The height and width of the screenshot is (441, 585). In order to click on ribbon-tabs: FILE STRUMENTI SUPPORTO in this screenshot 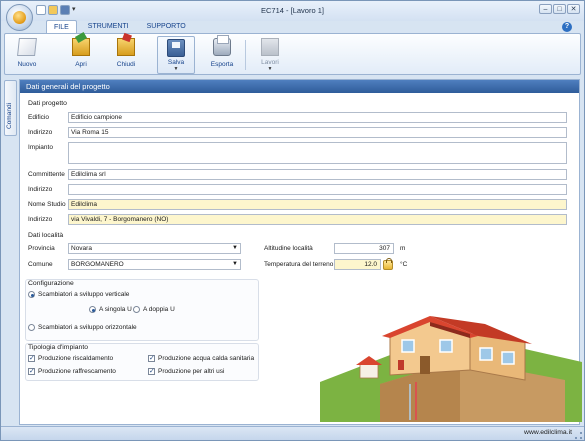, I will do `click(119, 26)`.